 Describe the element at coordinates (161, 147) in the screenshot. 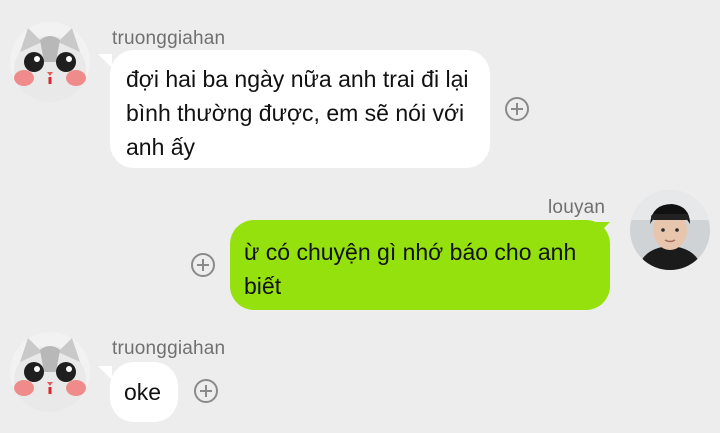

I see `message-line: anh ấy` at that location.